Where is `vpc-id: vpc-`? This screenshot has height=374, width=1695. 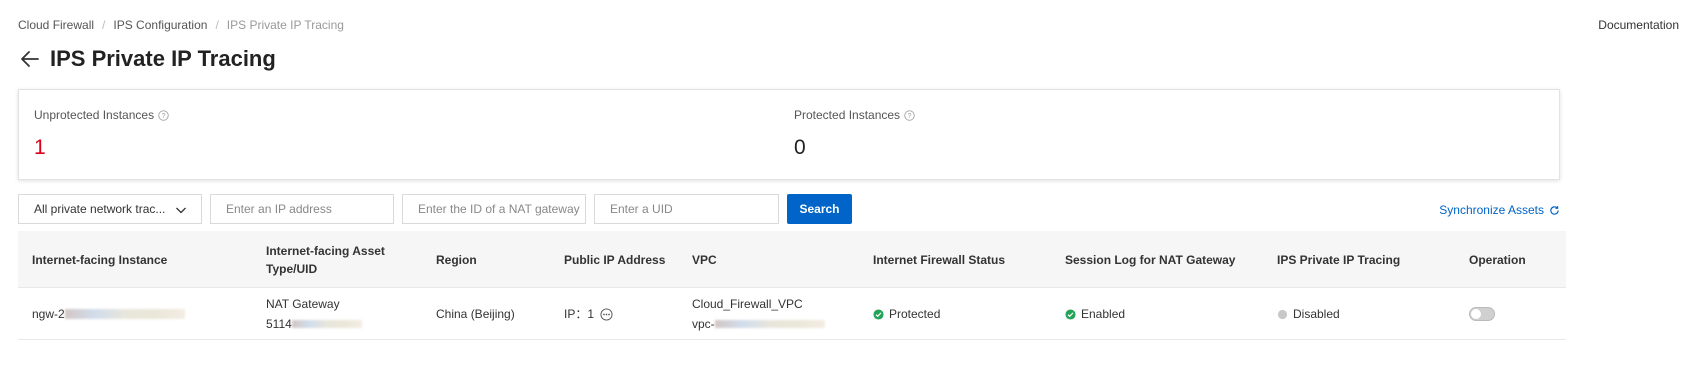
vpc-id: vpc- is located at coordinates (758, 324).